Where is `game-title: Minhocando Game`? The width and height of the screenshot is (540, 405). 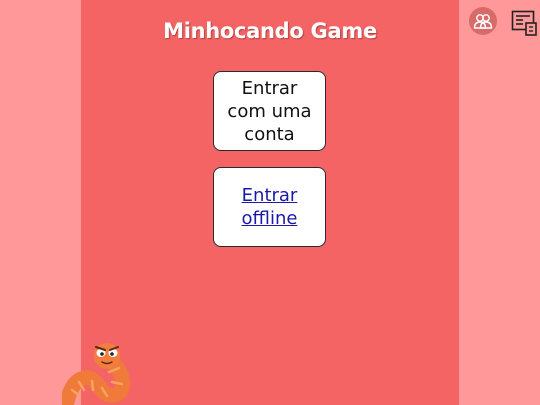
game-title: Minhocando Game is located at coordinates (270, 31).